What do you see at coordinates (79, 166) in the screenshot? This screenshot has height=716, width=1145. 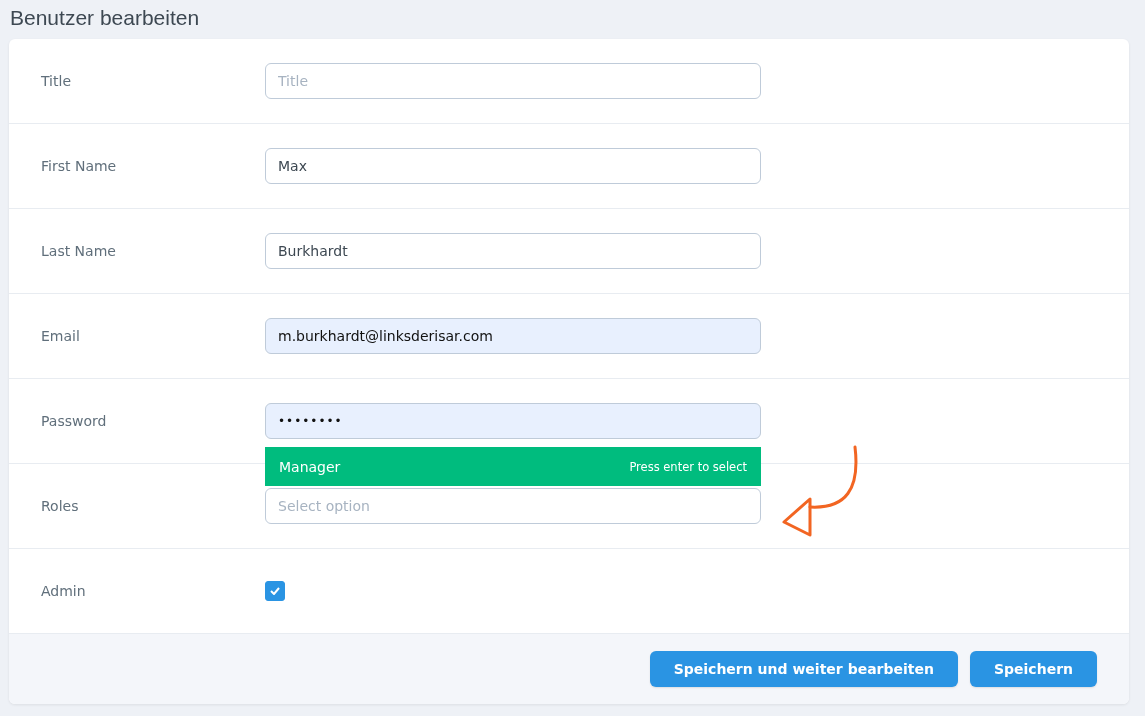 I see `field-label: First Name` at bounding box center [79, 166].